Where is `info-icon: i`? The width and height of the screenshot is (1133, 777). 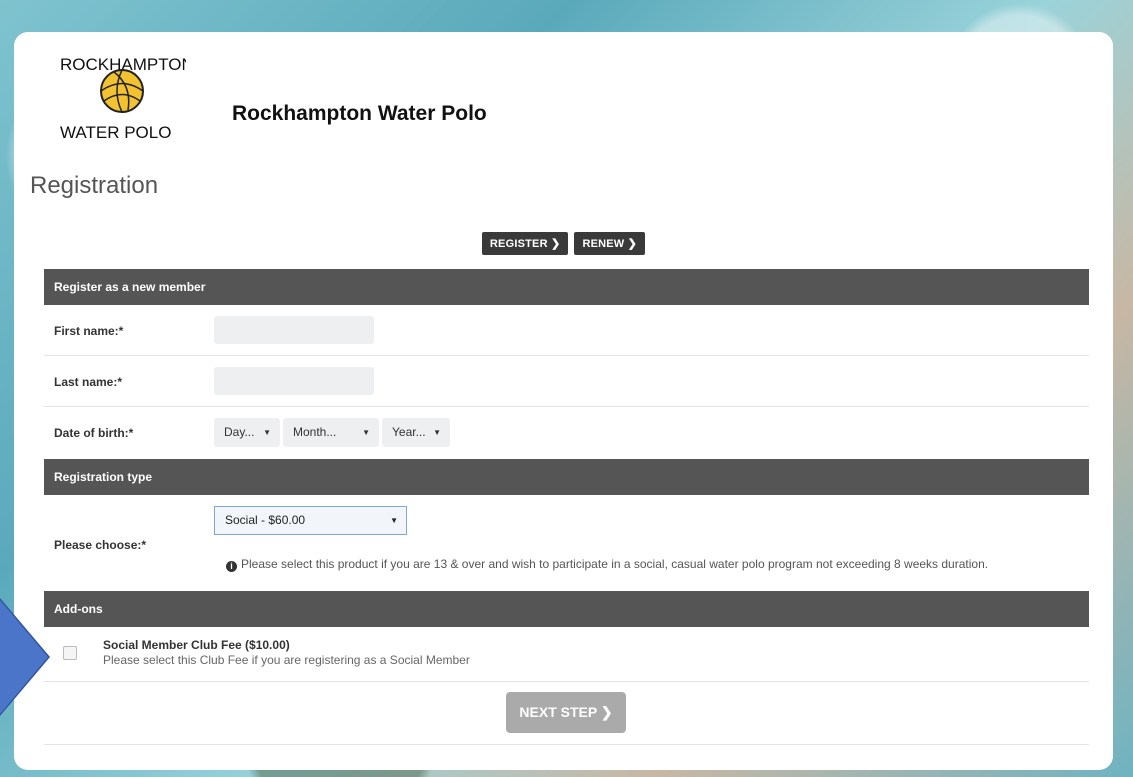 info-icon: i is located at coordinates (231, 566).